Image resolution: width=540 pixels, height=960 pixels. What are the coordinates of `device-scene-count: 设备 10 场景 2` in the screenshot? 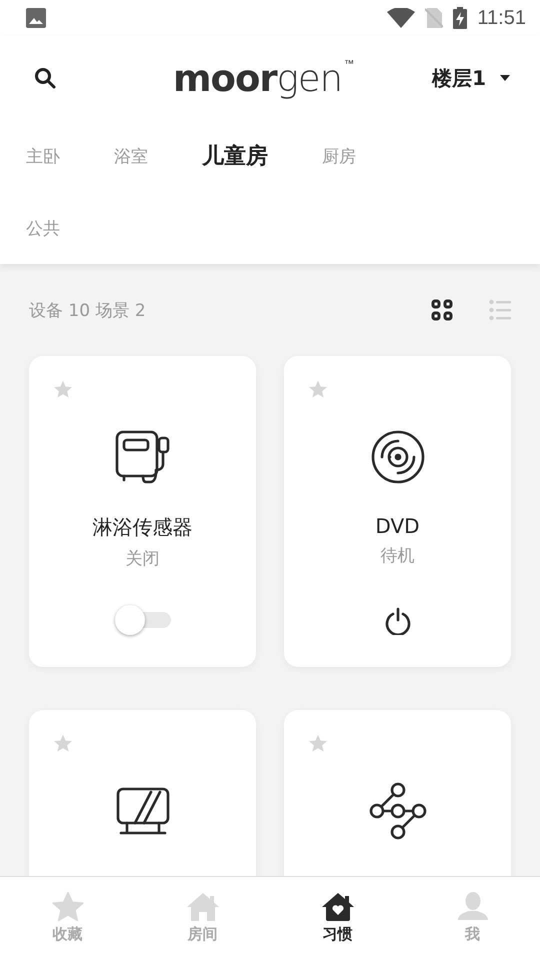 It's located at (87, 311).